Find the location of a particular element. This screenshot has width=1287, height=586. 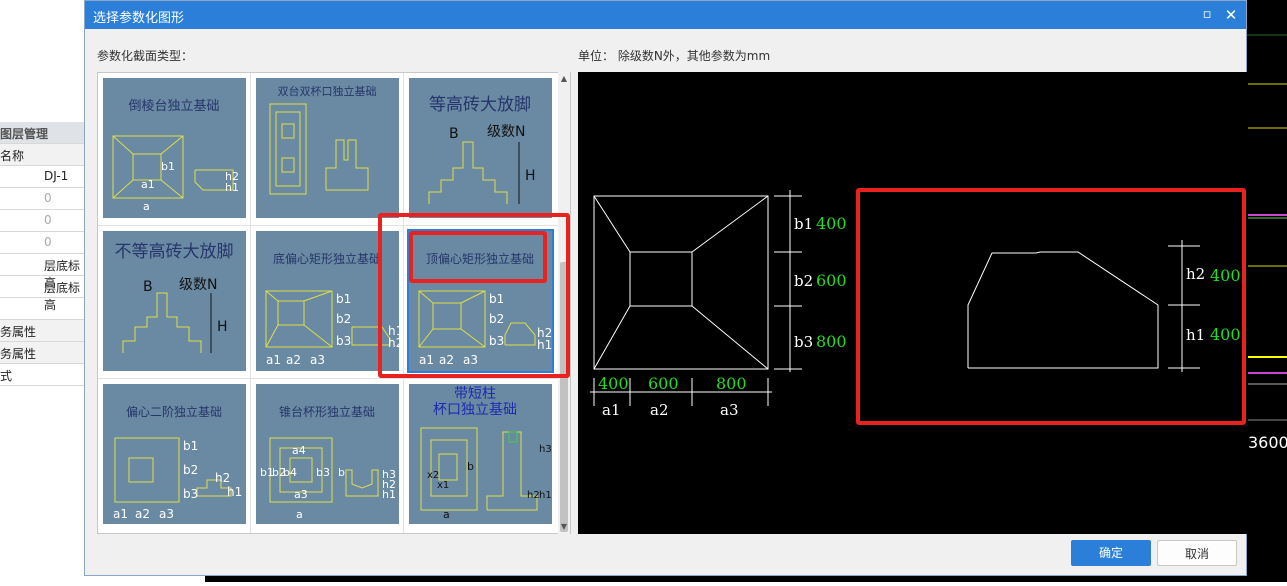

layer-management-header: 图层管理 is located at coordinates (42, 133).